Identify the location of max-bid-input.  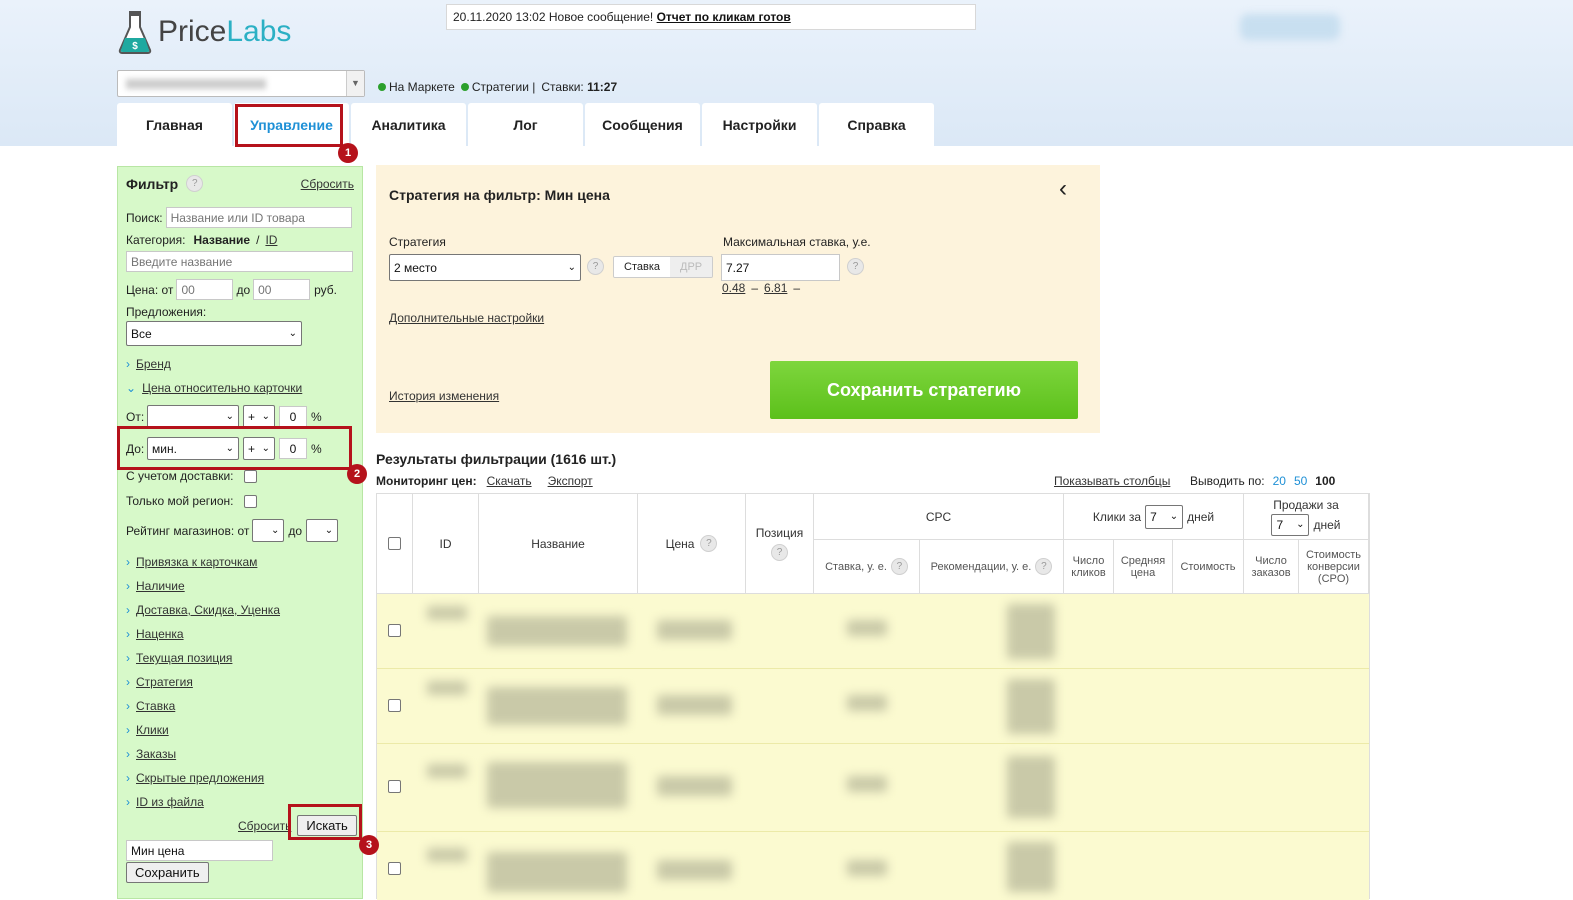
(780, 267).